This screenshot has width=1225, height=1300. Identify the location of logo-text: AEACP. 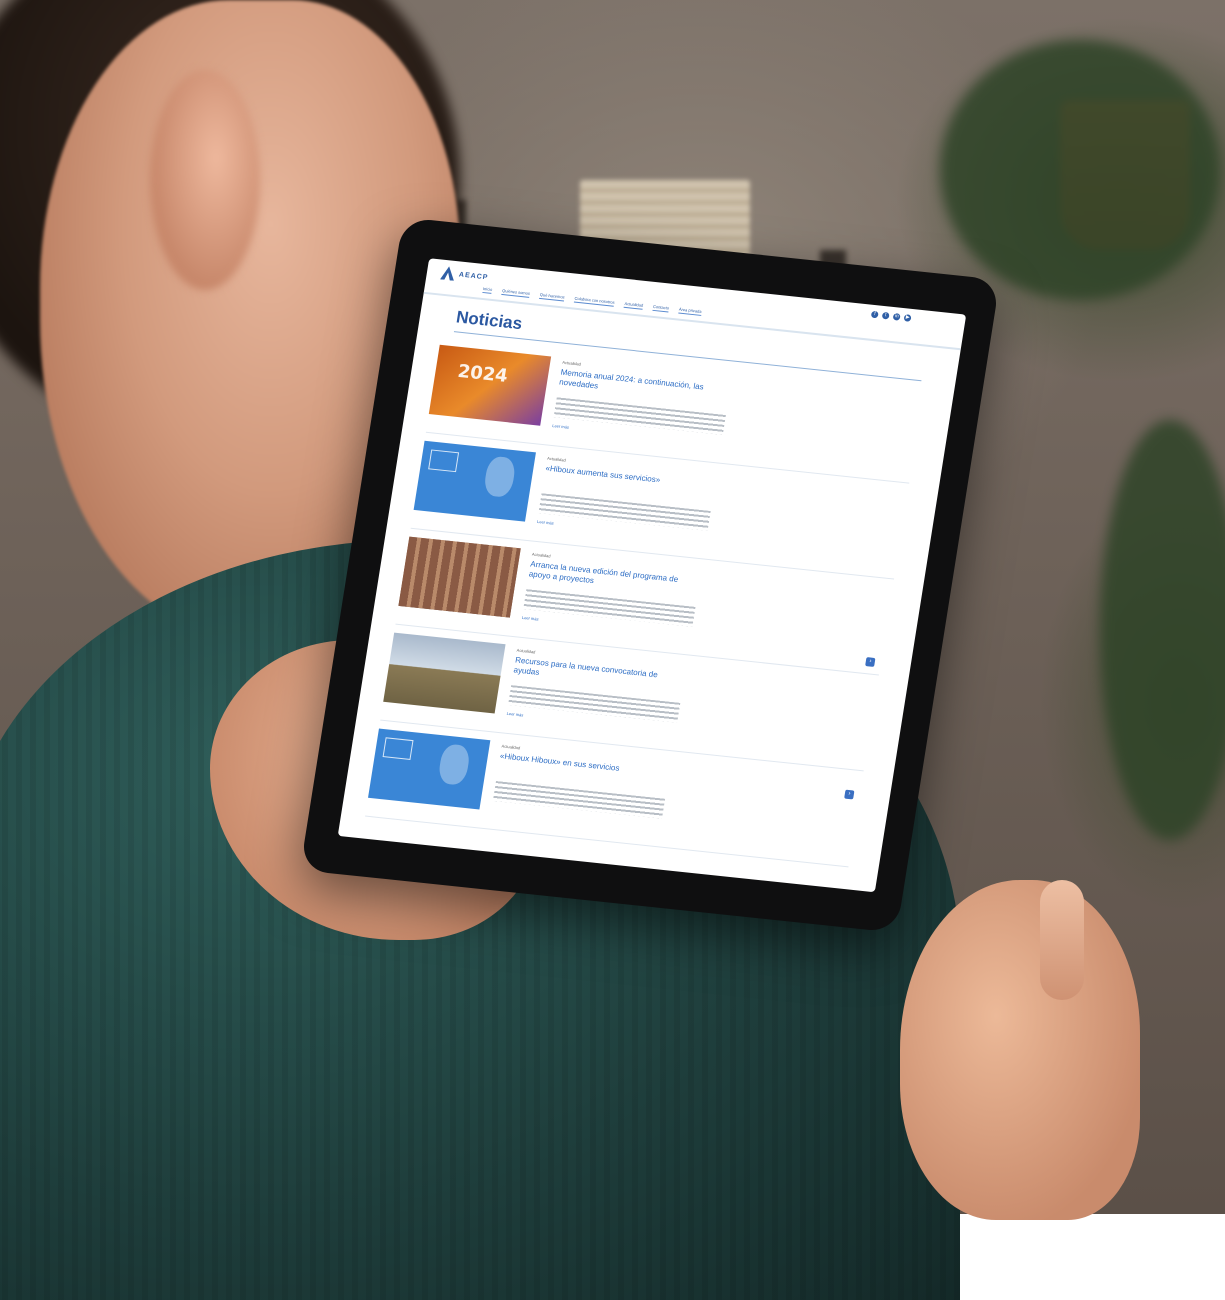
(473, 275).